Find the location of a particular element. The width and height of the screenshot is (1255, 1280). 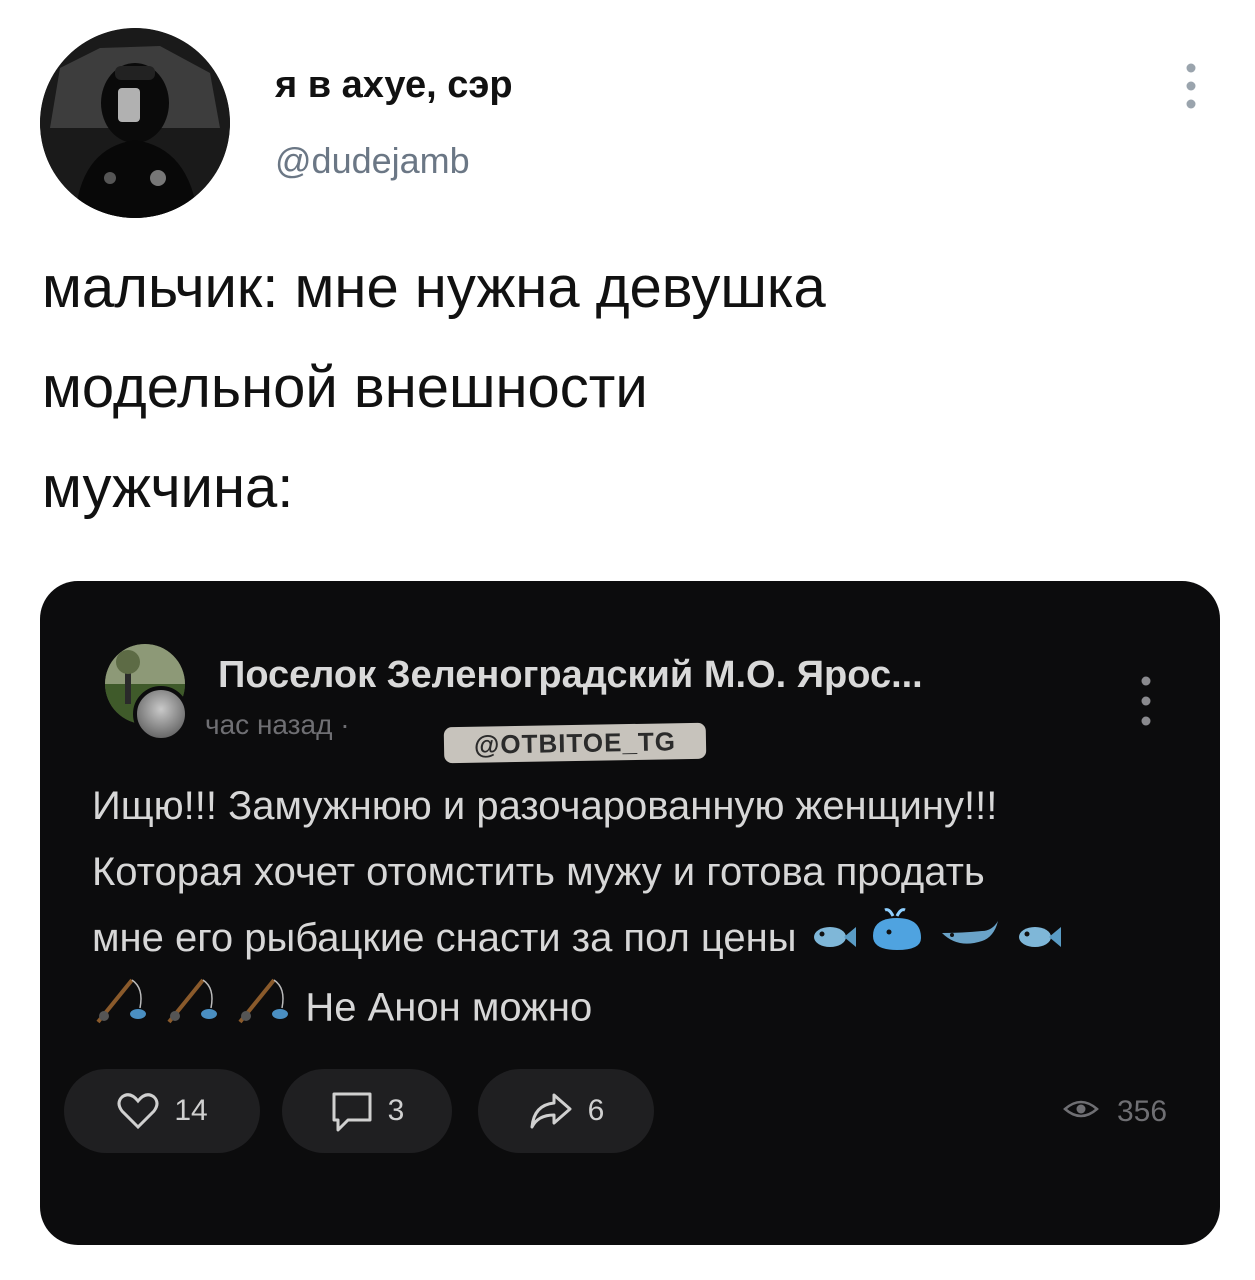

share-icon is located at coordinates (551, 1111).